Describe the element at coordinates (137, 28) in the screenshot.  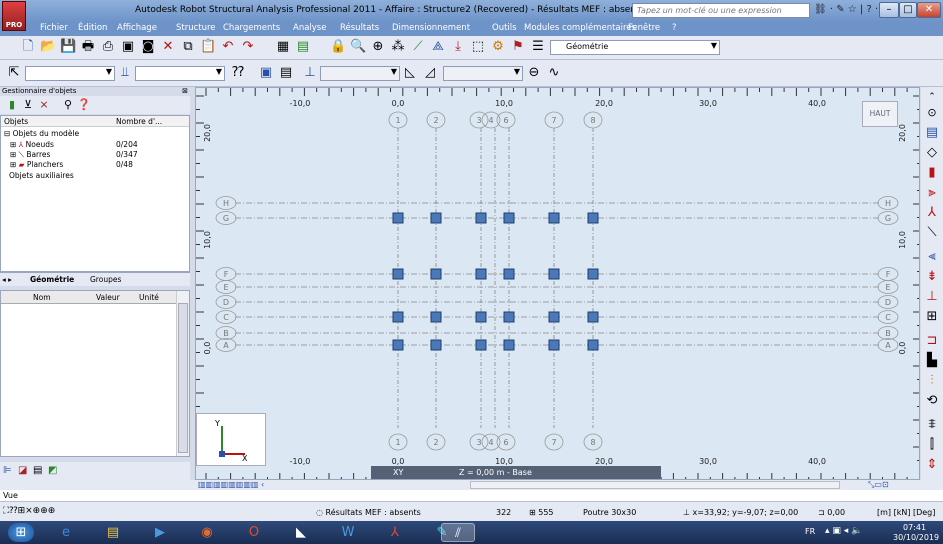
I see `menu-affichage: Affichage` at that location.